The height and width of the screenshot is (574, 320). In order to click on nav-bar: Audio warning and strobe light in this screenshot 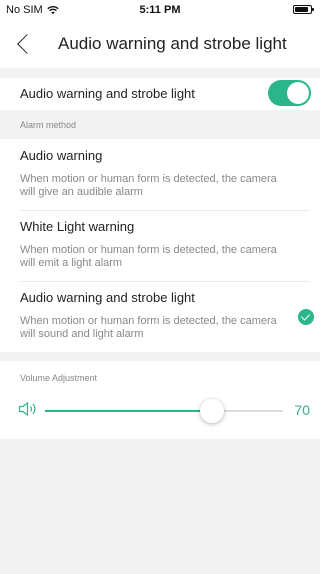, I will do `click(160, 44)`.